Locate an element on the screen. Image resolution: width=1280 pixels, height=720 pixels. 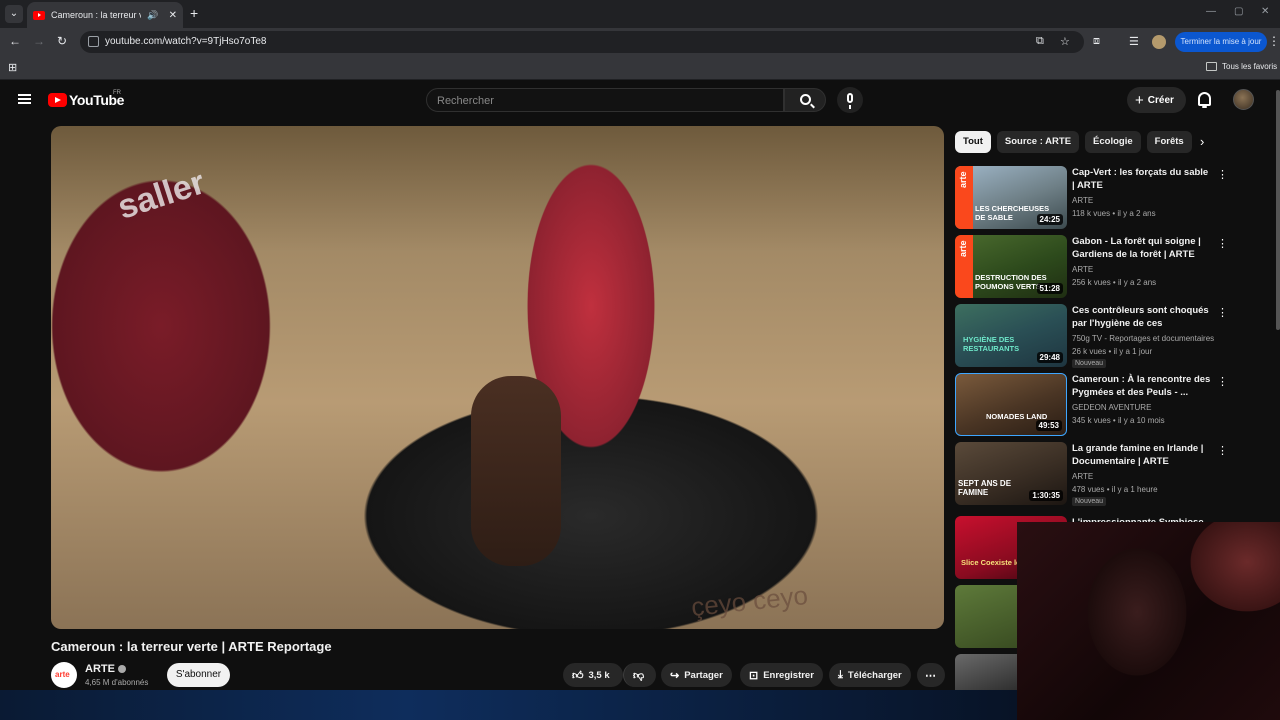
thumbs-up-icon: 👍︎ is located at coordinates (578, 675).